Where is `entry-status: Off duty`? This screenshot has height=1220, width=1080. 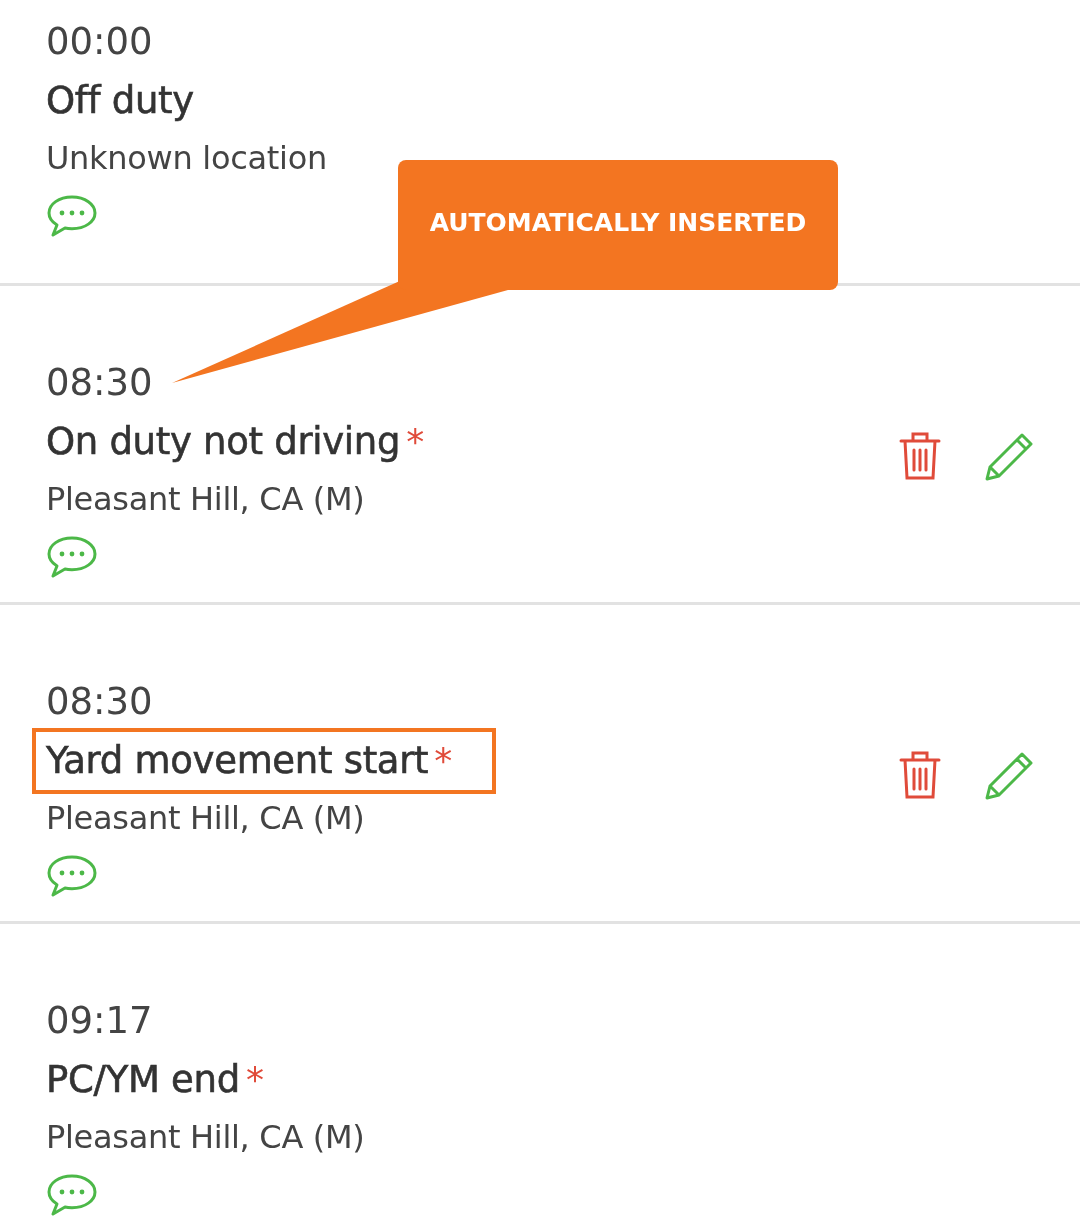 entry-status: Off duty is located at coordinates (120, 101).